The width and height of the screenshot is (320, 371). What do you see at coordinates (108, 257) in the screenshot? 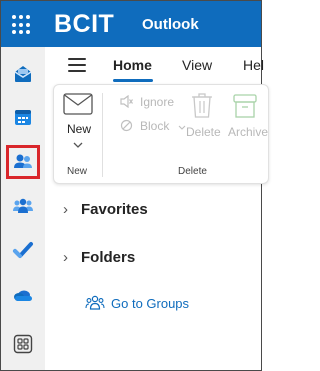
I see `folders-label: Folders` at bounding box center [108, 257].